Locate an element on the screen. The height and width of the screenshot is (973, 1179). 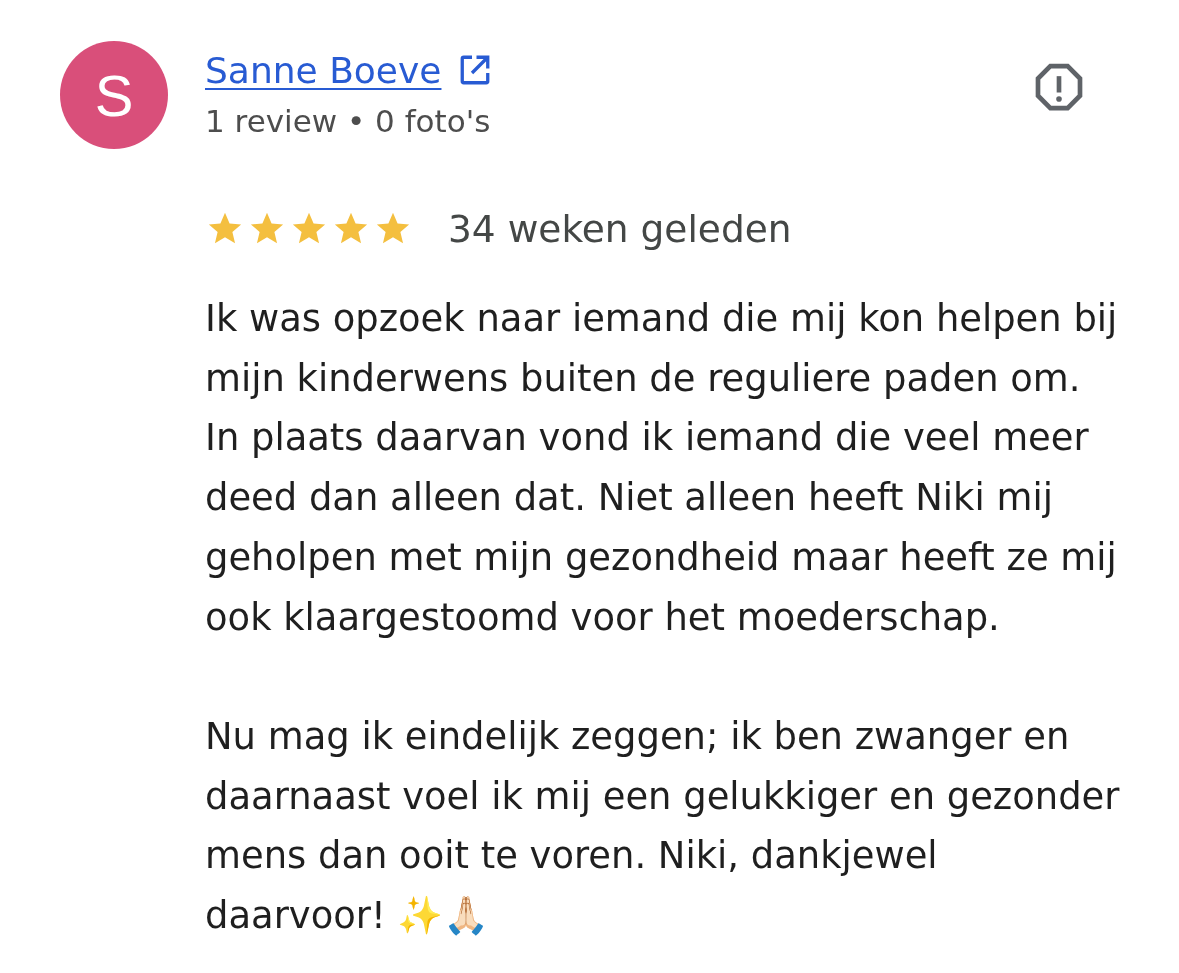
review-date: 34 weken geleden is located at coordinates (620, 229).